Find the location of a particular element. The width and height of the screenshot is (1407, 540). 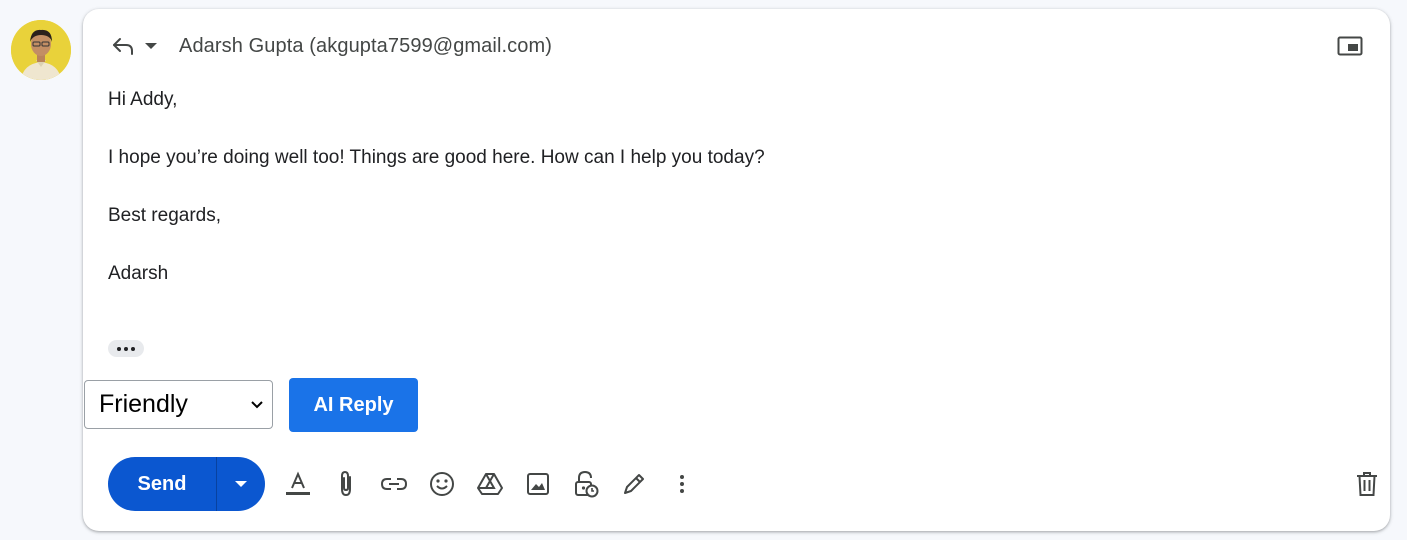

link-icon is located at coordinates (394, 484).